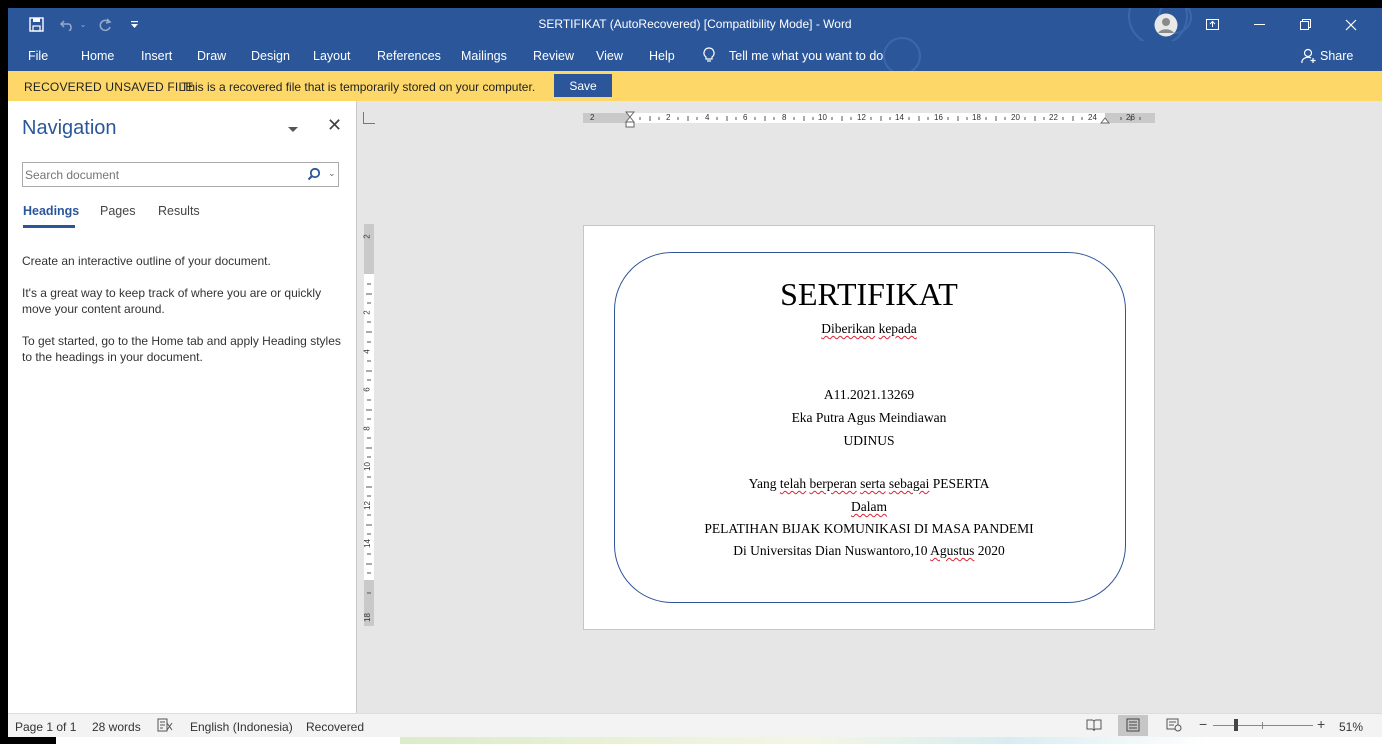 The image size is (1382, 744). Describe the element at coordinates (1094, 726) in the screenshot. I see `read-mode-icon` at that location.